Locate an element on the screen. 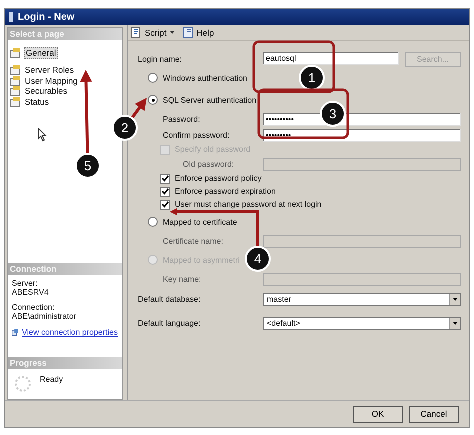 Image resolution: width=474 pixels, height=435 pixels. script-icon is located at coordinates (136, 32).